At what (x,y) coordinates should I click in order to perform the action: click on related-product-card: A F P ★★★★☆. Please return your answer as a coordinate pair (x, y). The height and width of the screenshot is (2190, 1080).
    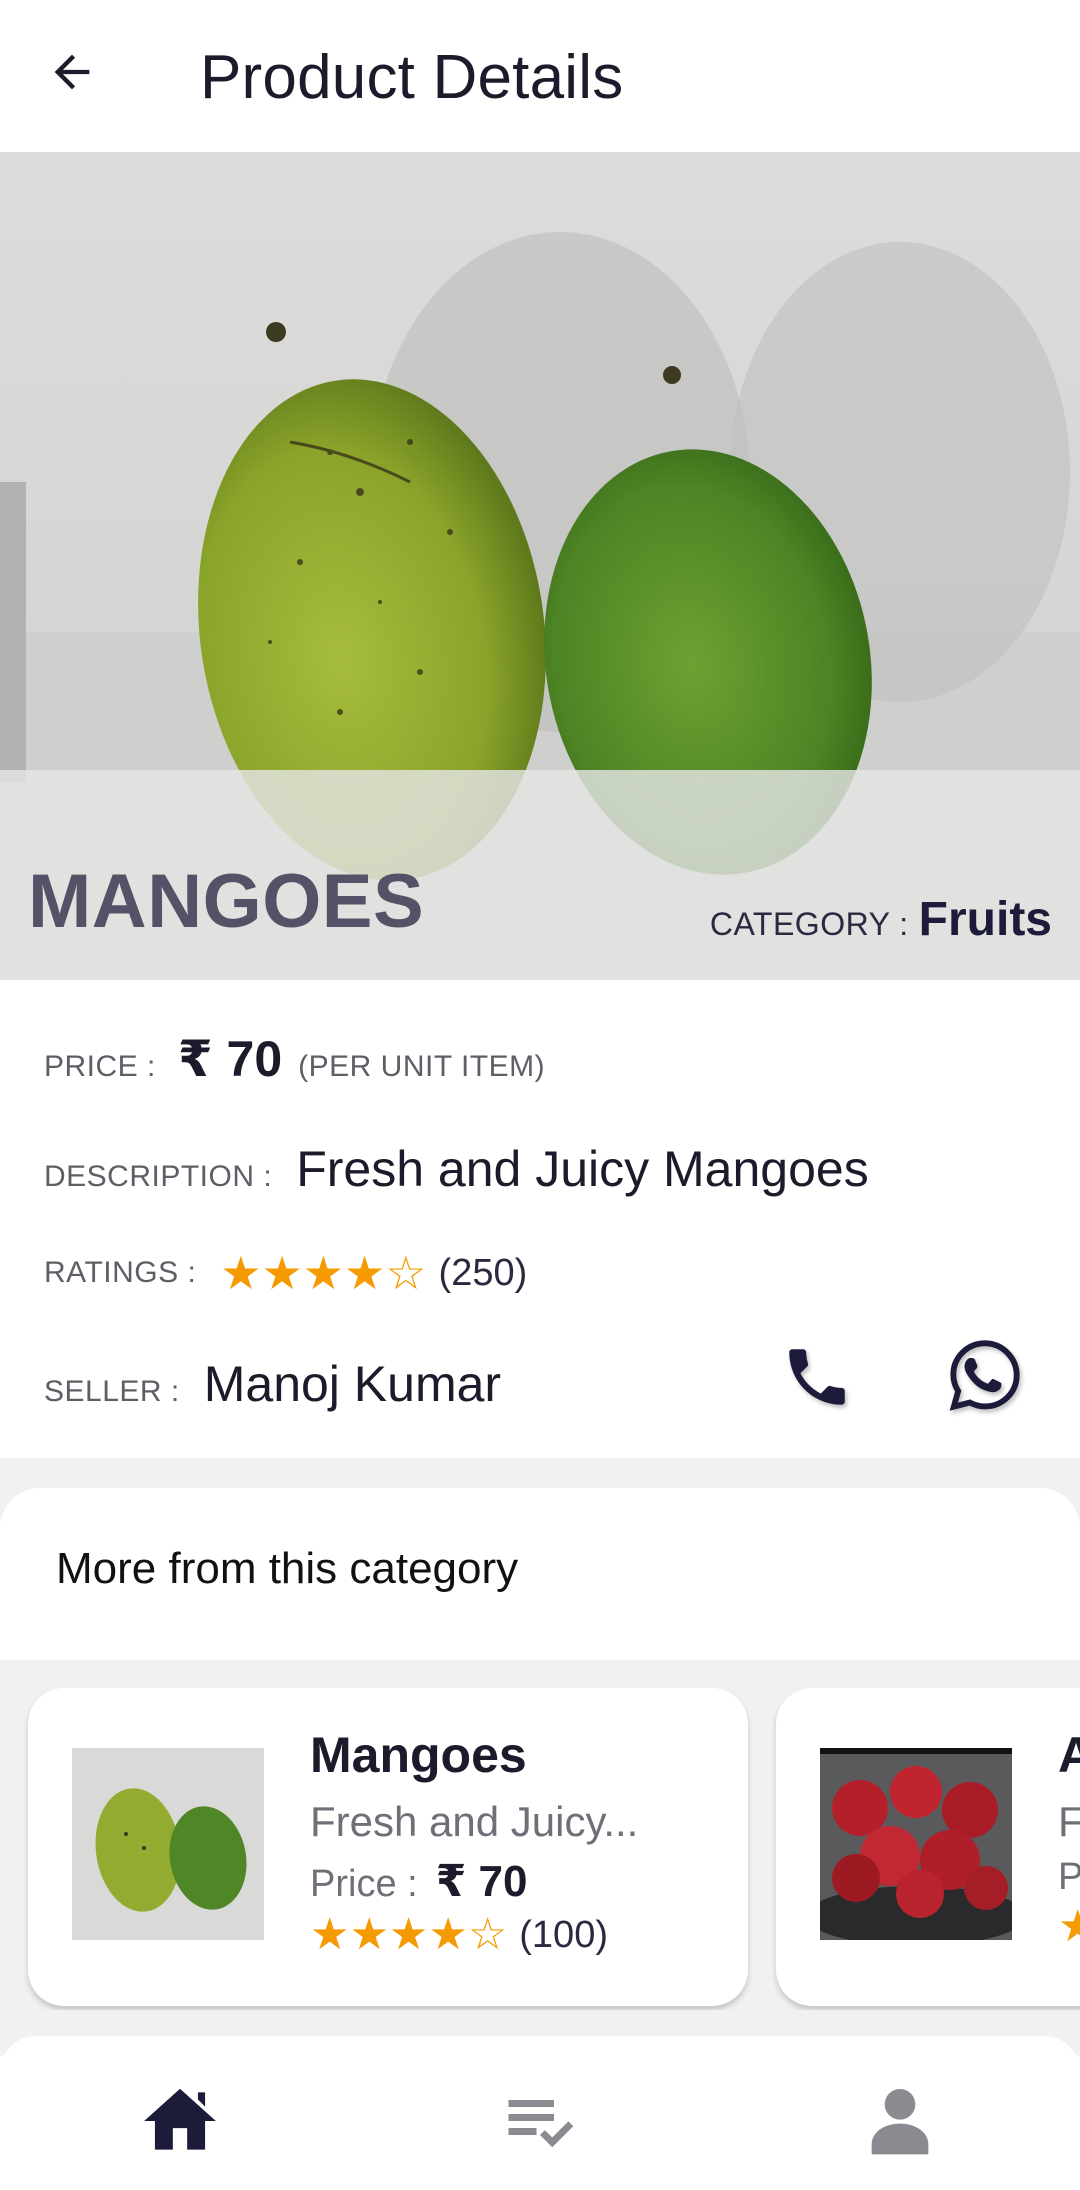
    Looking at the image, I should click on (928, 1847).